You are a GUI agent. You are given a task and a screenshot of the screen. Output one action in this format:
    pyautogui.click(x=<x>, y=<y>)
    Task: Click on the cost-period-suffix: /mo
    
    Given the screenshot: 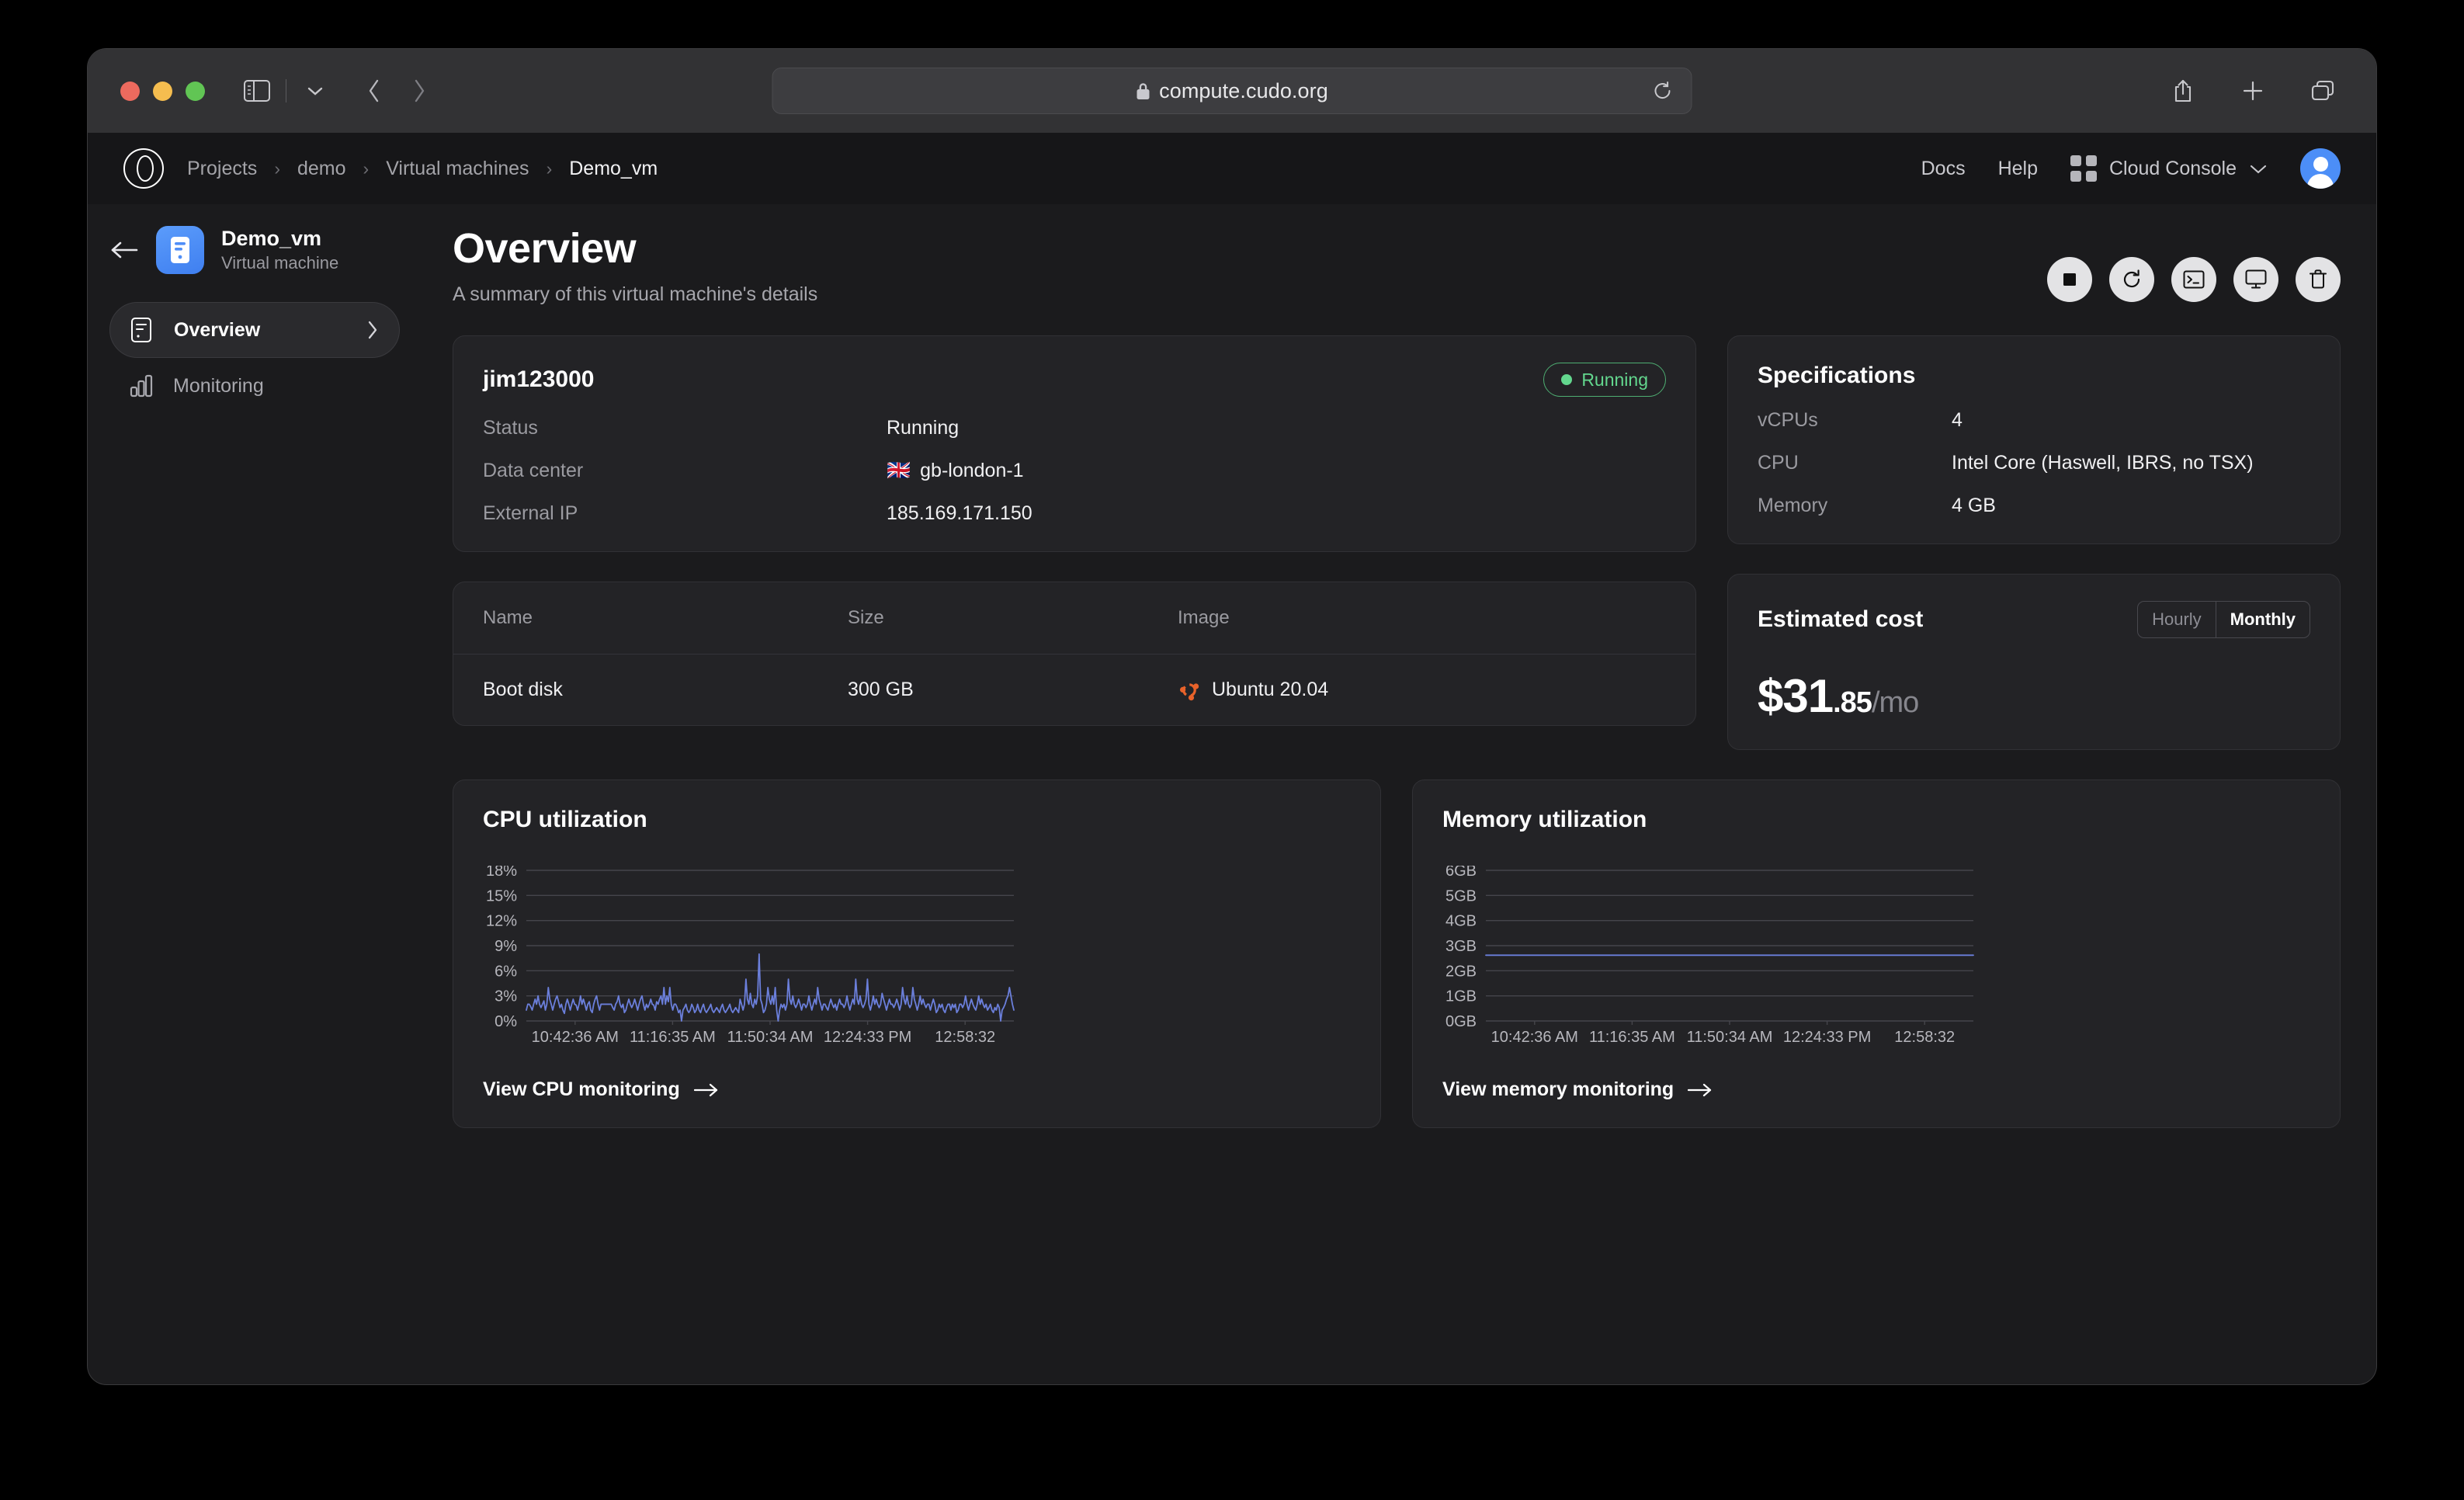 What is the action you would take?
    pyautogui.click(x=1895, y=703)
    